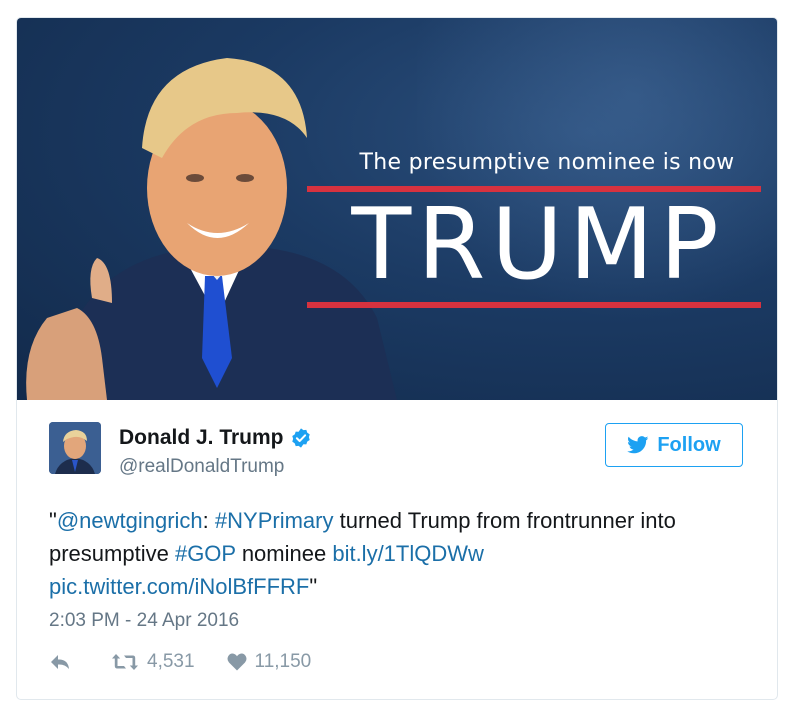  What do you see at coordinates (60, 662) in the screenshot?
I see `reply-icon` at bounding box center [60, 662].